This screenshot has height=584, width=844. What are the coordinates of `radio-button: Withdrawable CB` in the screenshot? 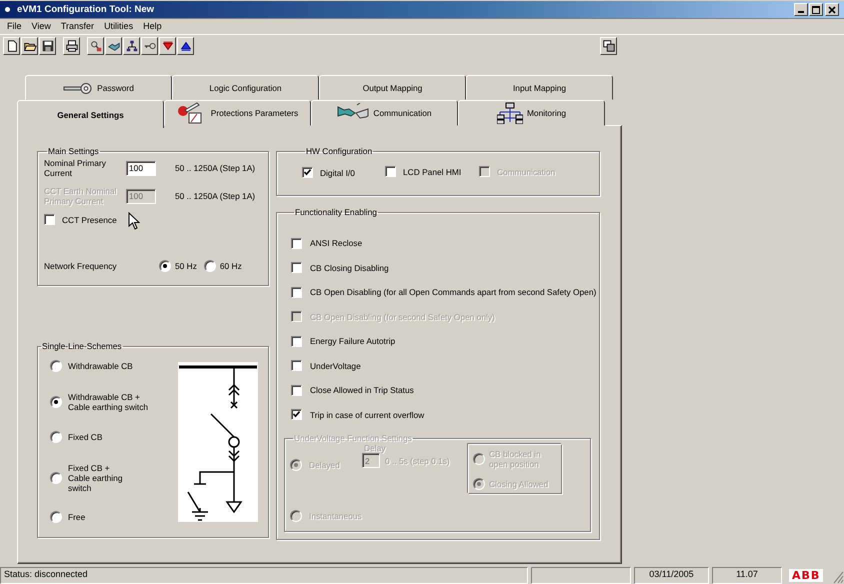 It's located at (91, 366).